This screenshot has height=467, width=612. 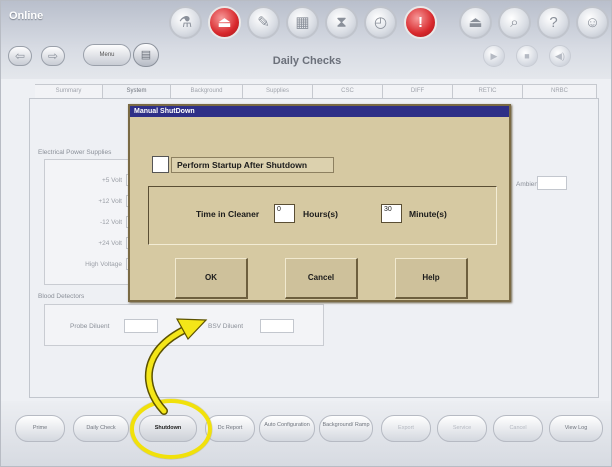 I want to click on exit-icon: ⏏, so click(x=224, y=22).